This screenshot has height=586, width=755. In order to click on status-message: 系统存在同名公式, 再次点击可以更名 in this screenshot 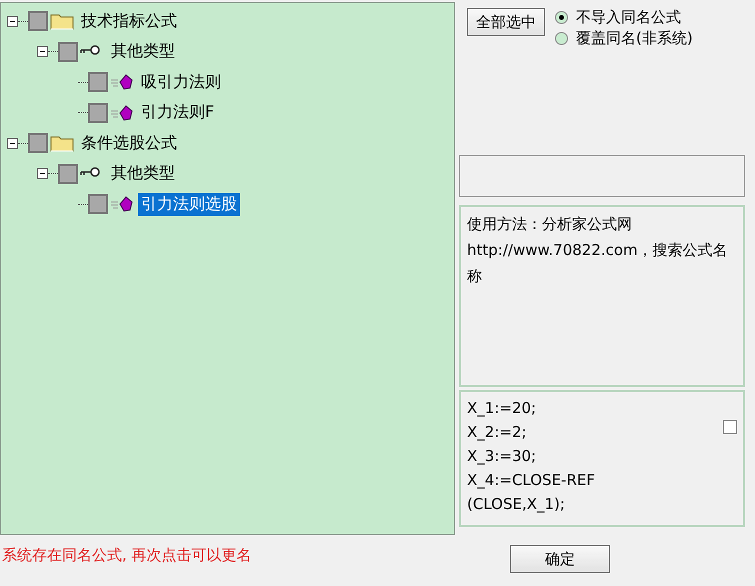, I will do `click(127, 555)`.